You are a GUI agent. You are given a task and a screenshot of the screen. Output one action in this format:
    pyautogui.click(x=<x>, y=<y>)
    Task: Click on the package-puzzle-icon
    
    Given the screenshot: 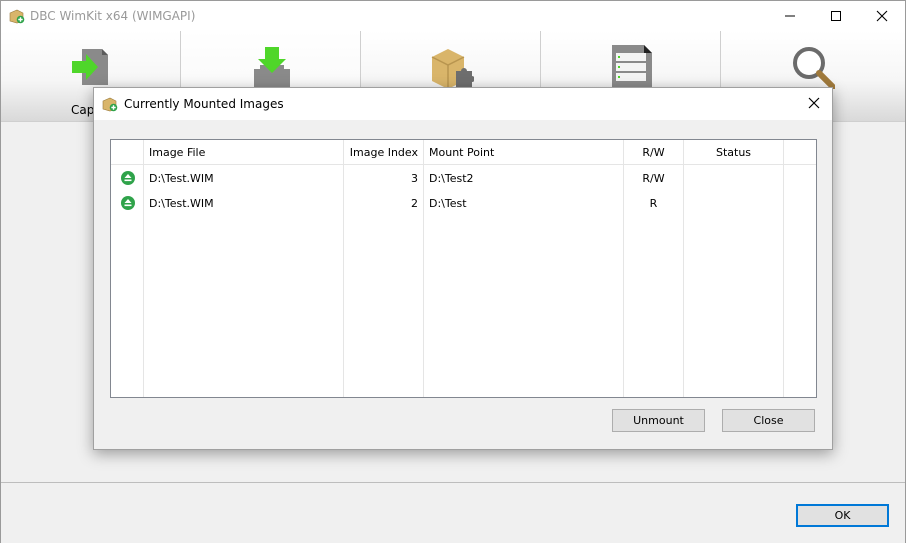 What is the action you would take?
    pyautogui.click(x=452, y=69)
    